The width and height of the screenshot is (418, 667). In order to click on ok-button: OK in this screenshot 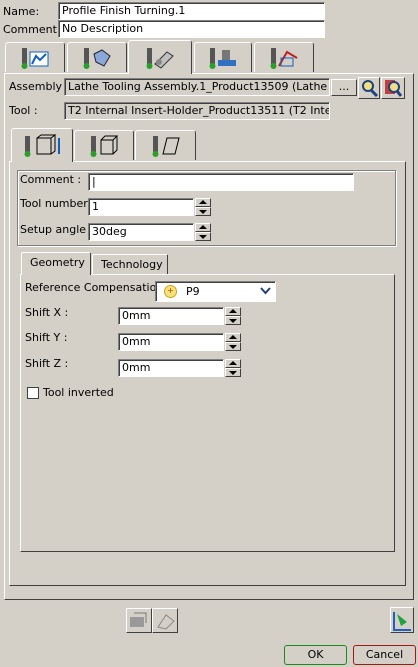, I will do `click(315, 655)`.